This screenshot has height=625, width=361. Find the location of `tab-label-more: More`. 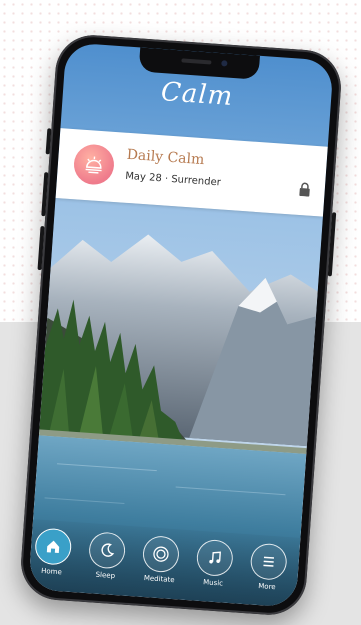

tab-label-more: More is located at coordinates (267, 587).